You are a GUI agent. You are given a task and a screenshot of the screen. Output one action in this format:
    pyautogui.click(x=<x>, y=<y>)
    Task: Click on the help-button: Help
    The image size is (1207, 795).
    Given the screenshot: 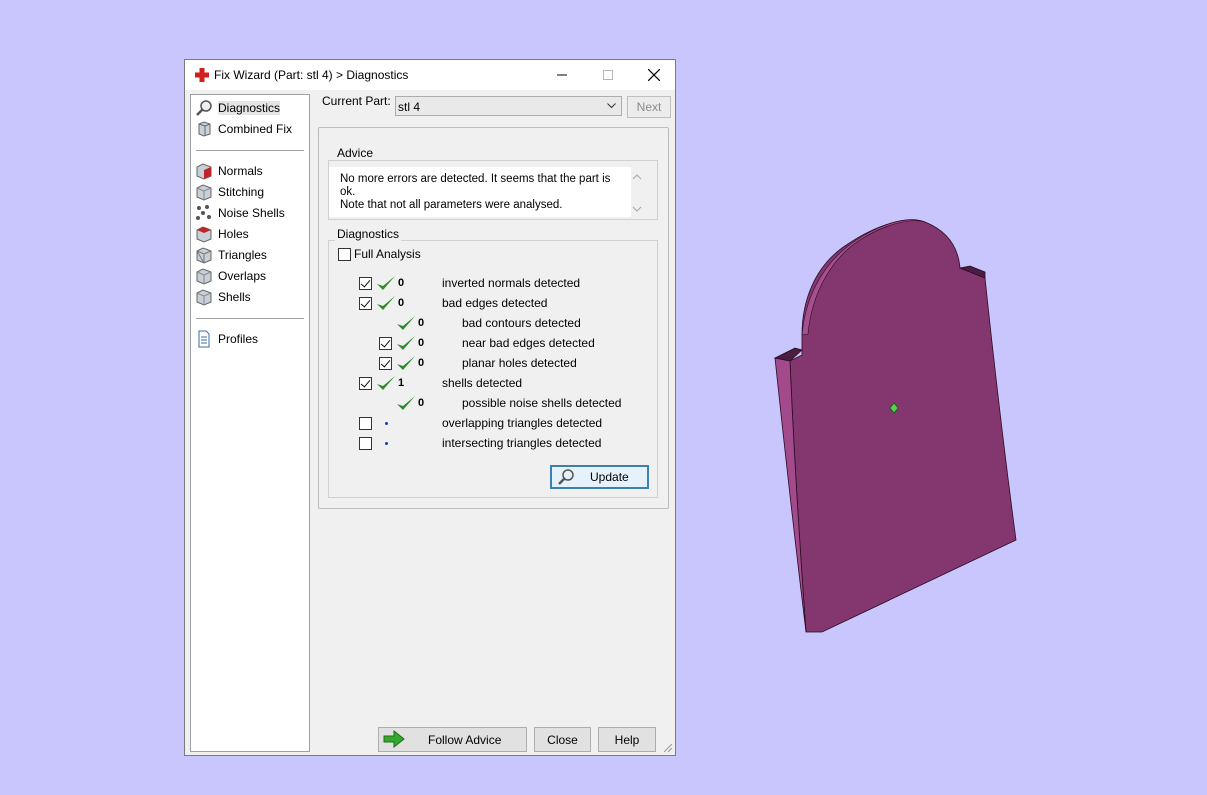 What is the action you would take?
    pyautogui.click(x=627, y=739)
    